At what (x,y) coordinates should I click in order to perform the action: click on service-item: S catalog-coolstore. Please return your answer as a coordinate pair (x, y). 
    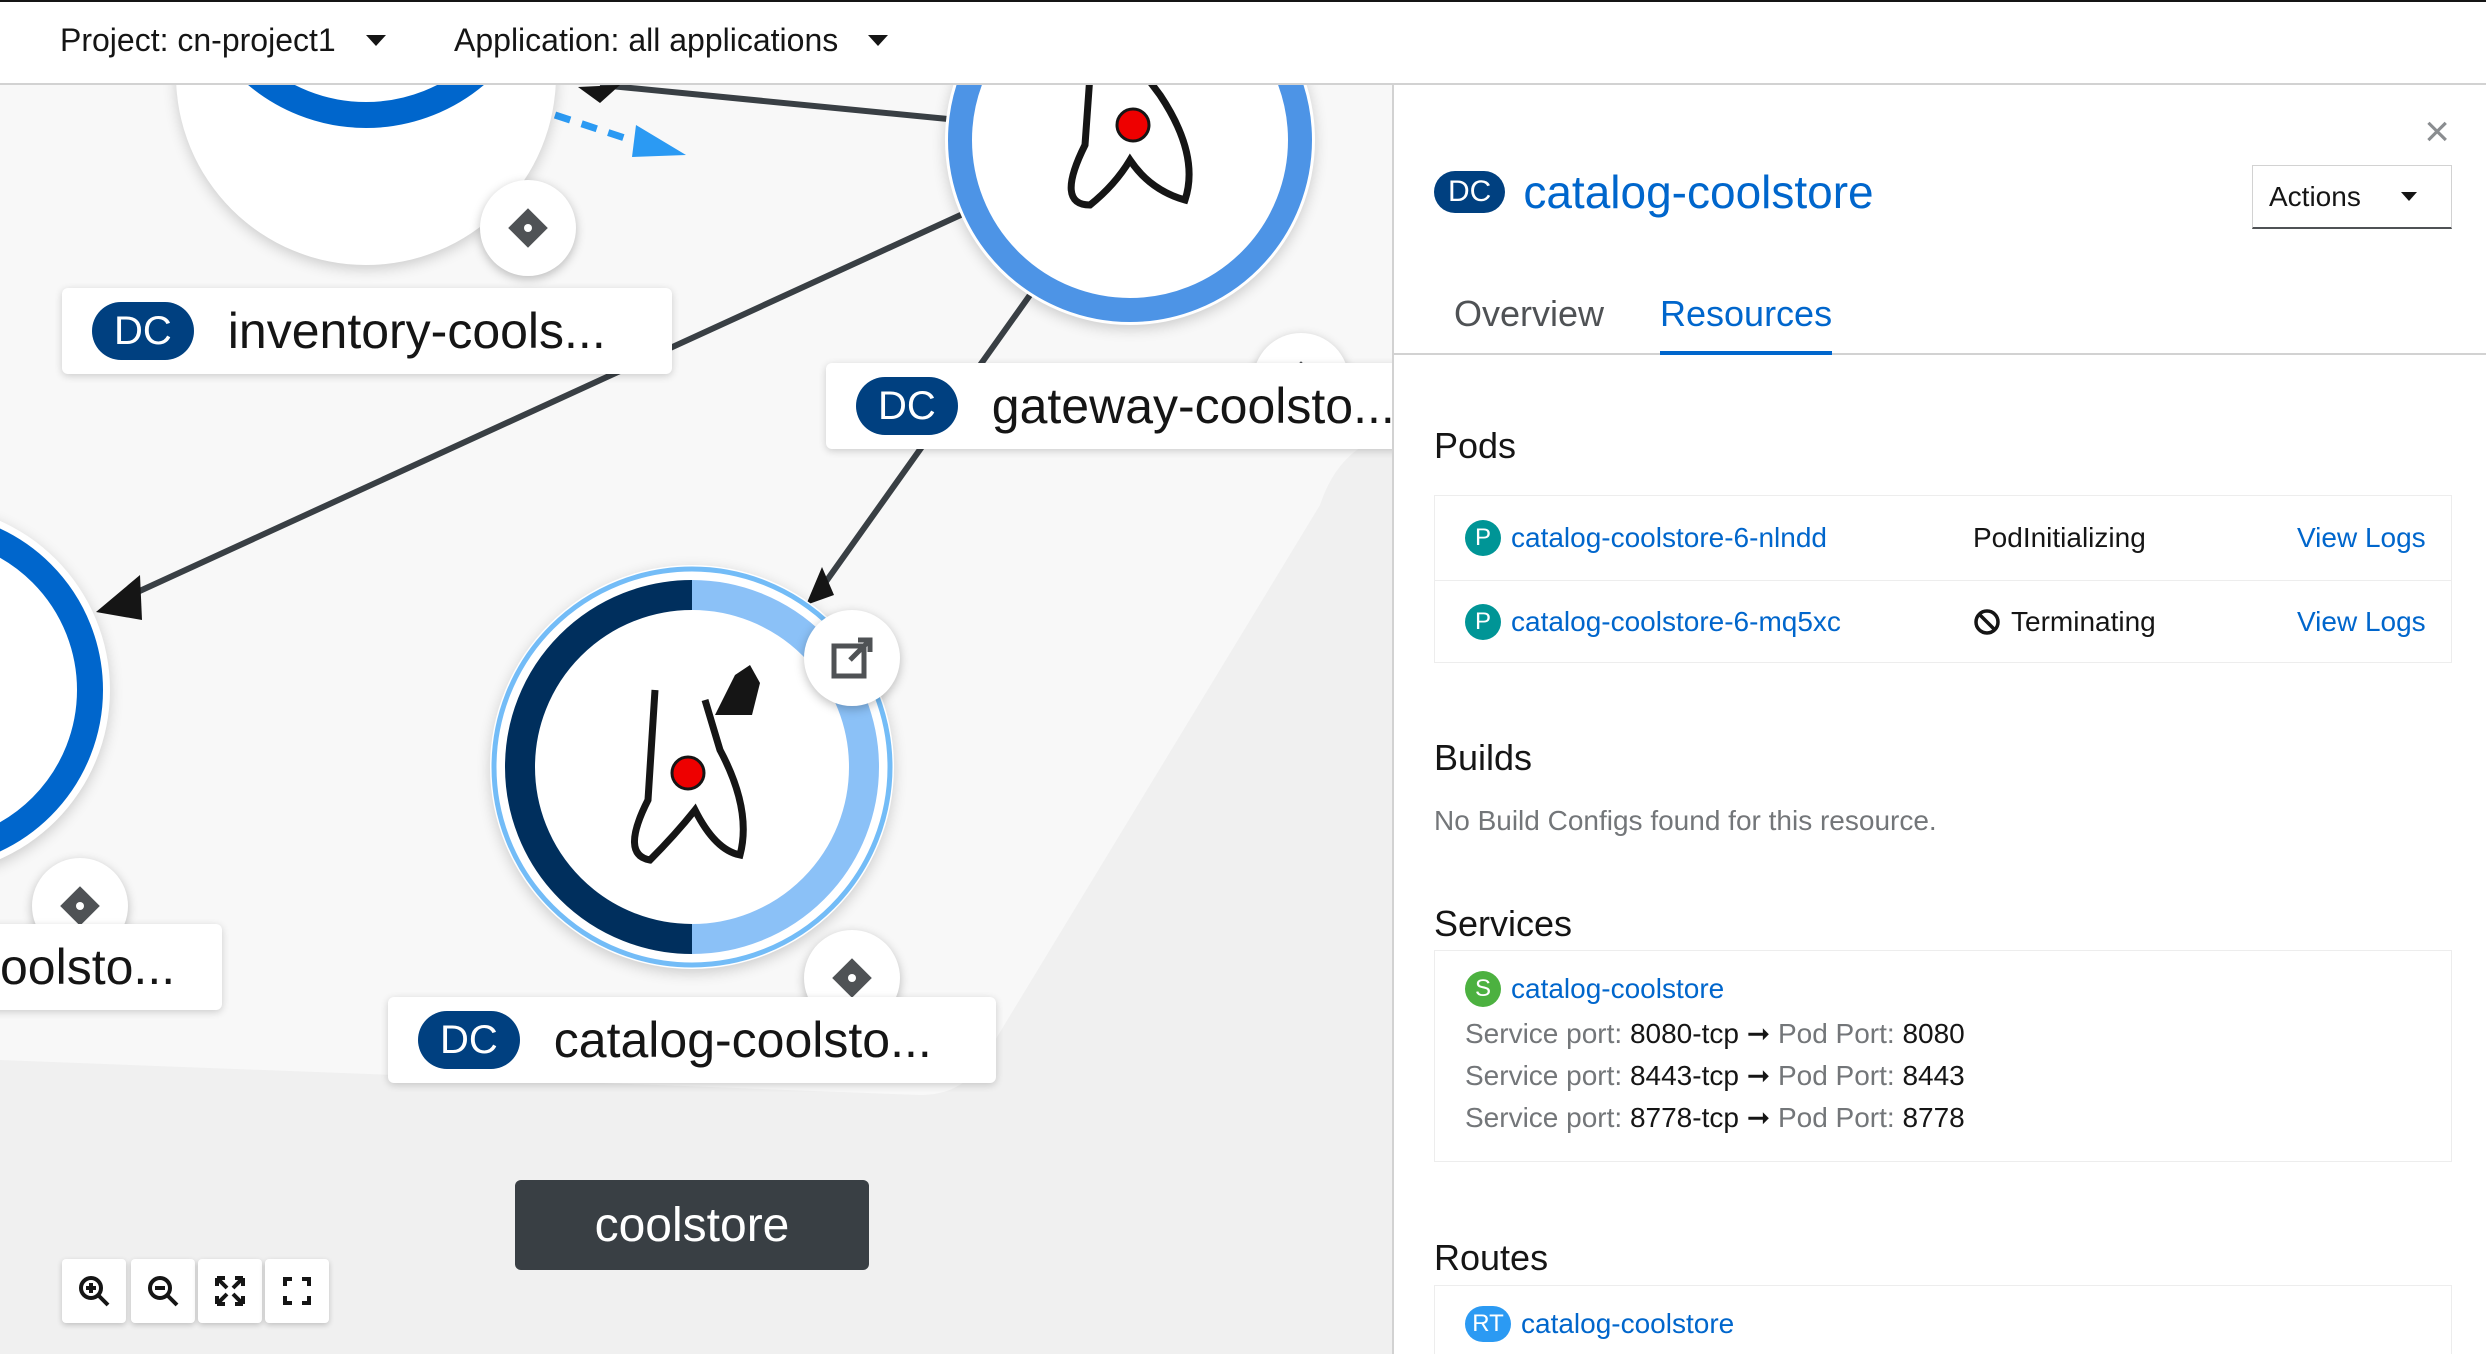
    Looking at the image, I should click on (1594, 989).